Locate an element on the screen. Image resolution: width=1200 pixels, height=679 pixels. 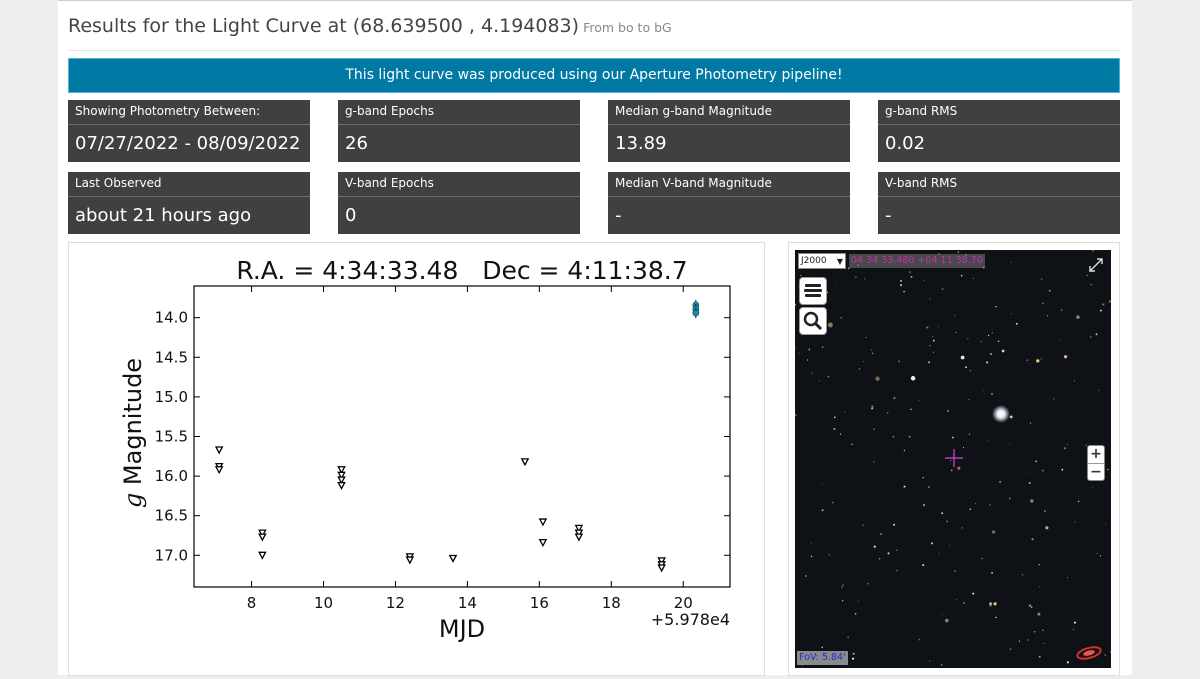
zoom-out-button: − is located at coordinates (1096, 472).